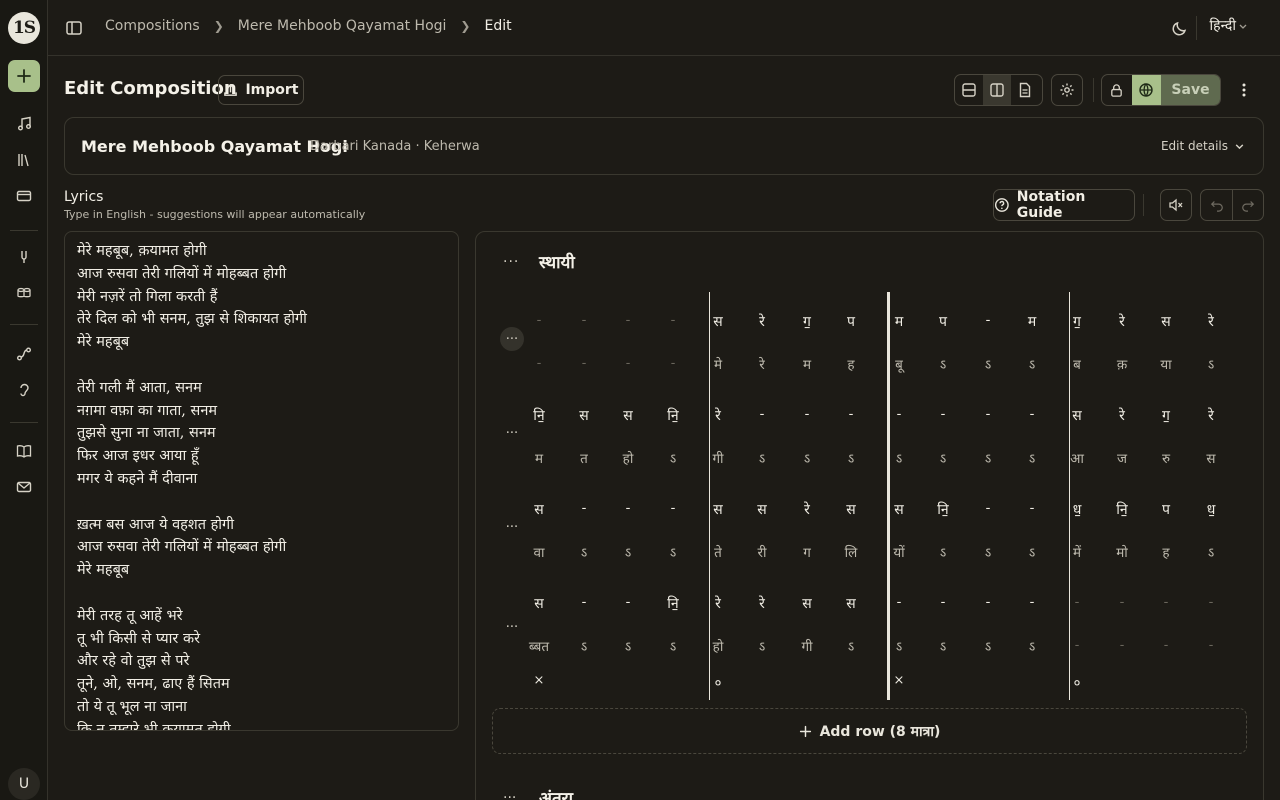 This screenshot has height=800, width=1280. What do you see at coordinates (24, 487) in the screenshot?
I see `mail-icon` at bounding box center [24, 487].